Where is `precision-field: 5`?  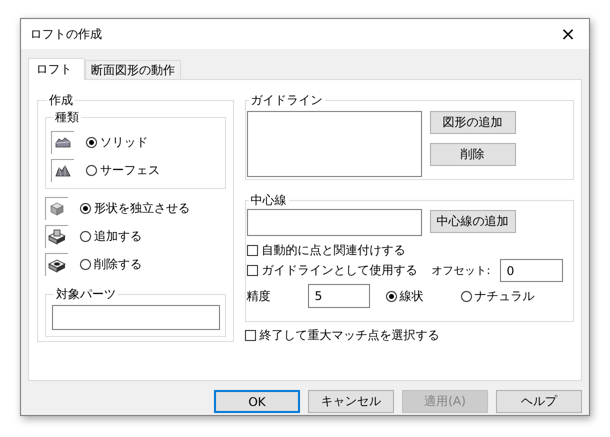
precision-field: 5 is located at coordinates (339, 296).